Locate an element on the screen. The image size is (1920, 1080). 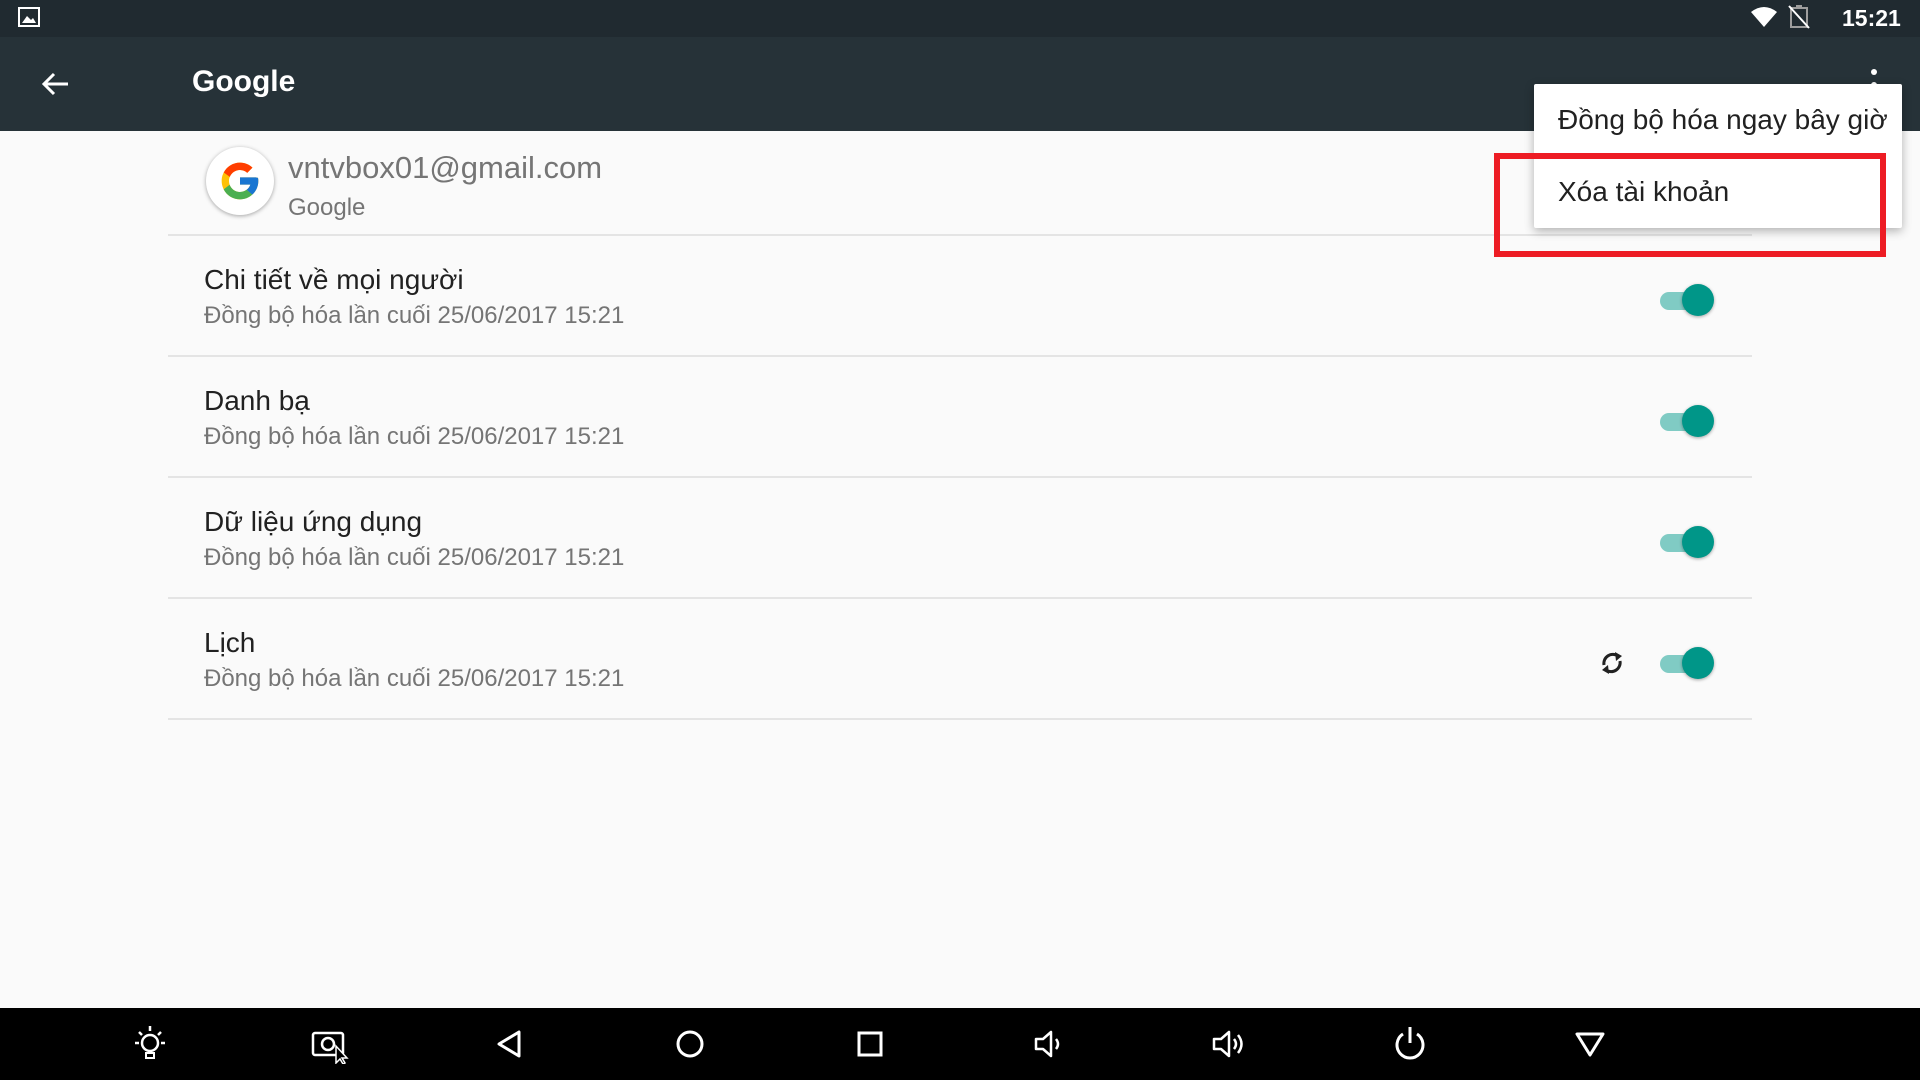
screenshot-button is located at coordinates (330, 1044).